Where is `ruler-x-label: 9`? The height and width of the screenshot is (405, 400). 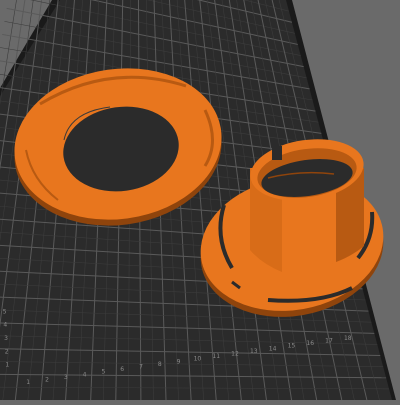
ruler-x-label: 9 is located at coordinates (179, 361).